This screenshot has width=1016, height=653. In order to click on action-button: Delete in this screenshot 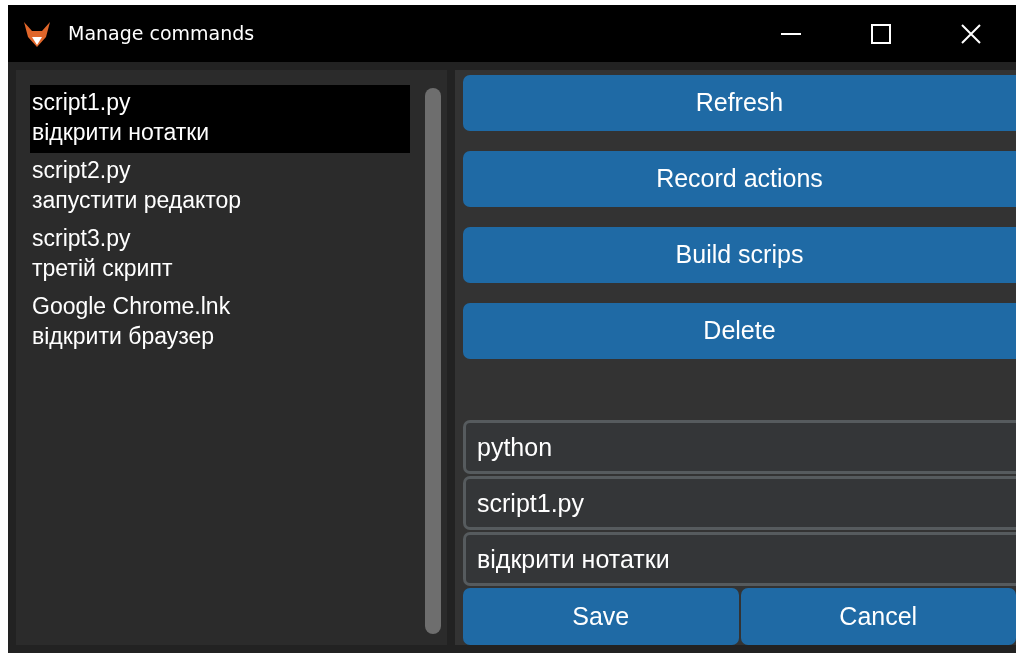, I will do `click(739, 331)`.